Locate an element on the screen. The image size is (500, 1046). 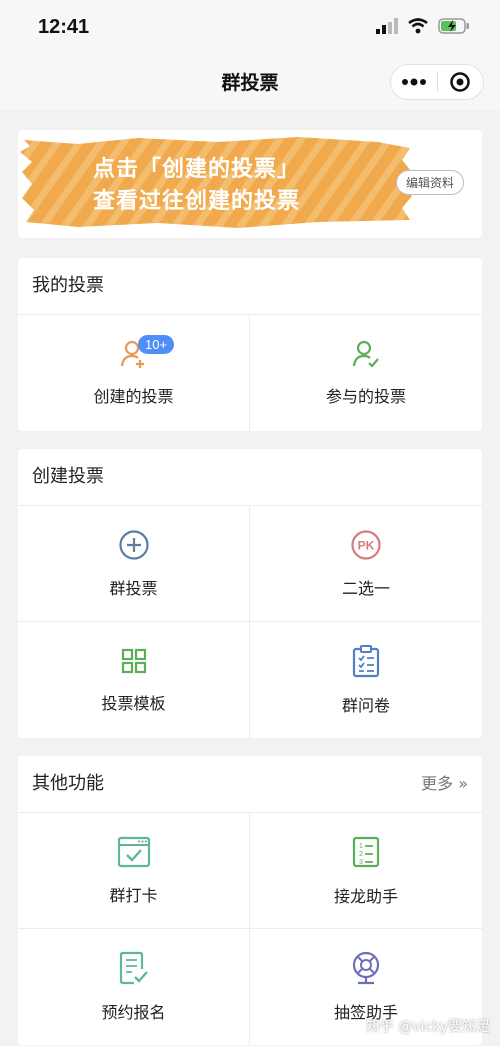
status-bar: 12:41 is located at coordinates (250, 28).